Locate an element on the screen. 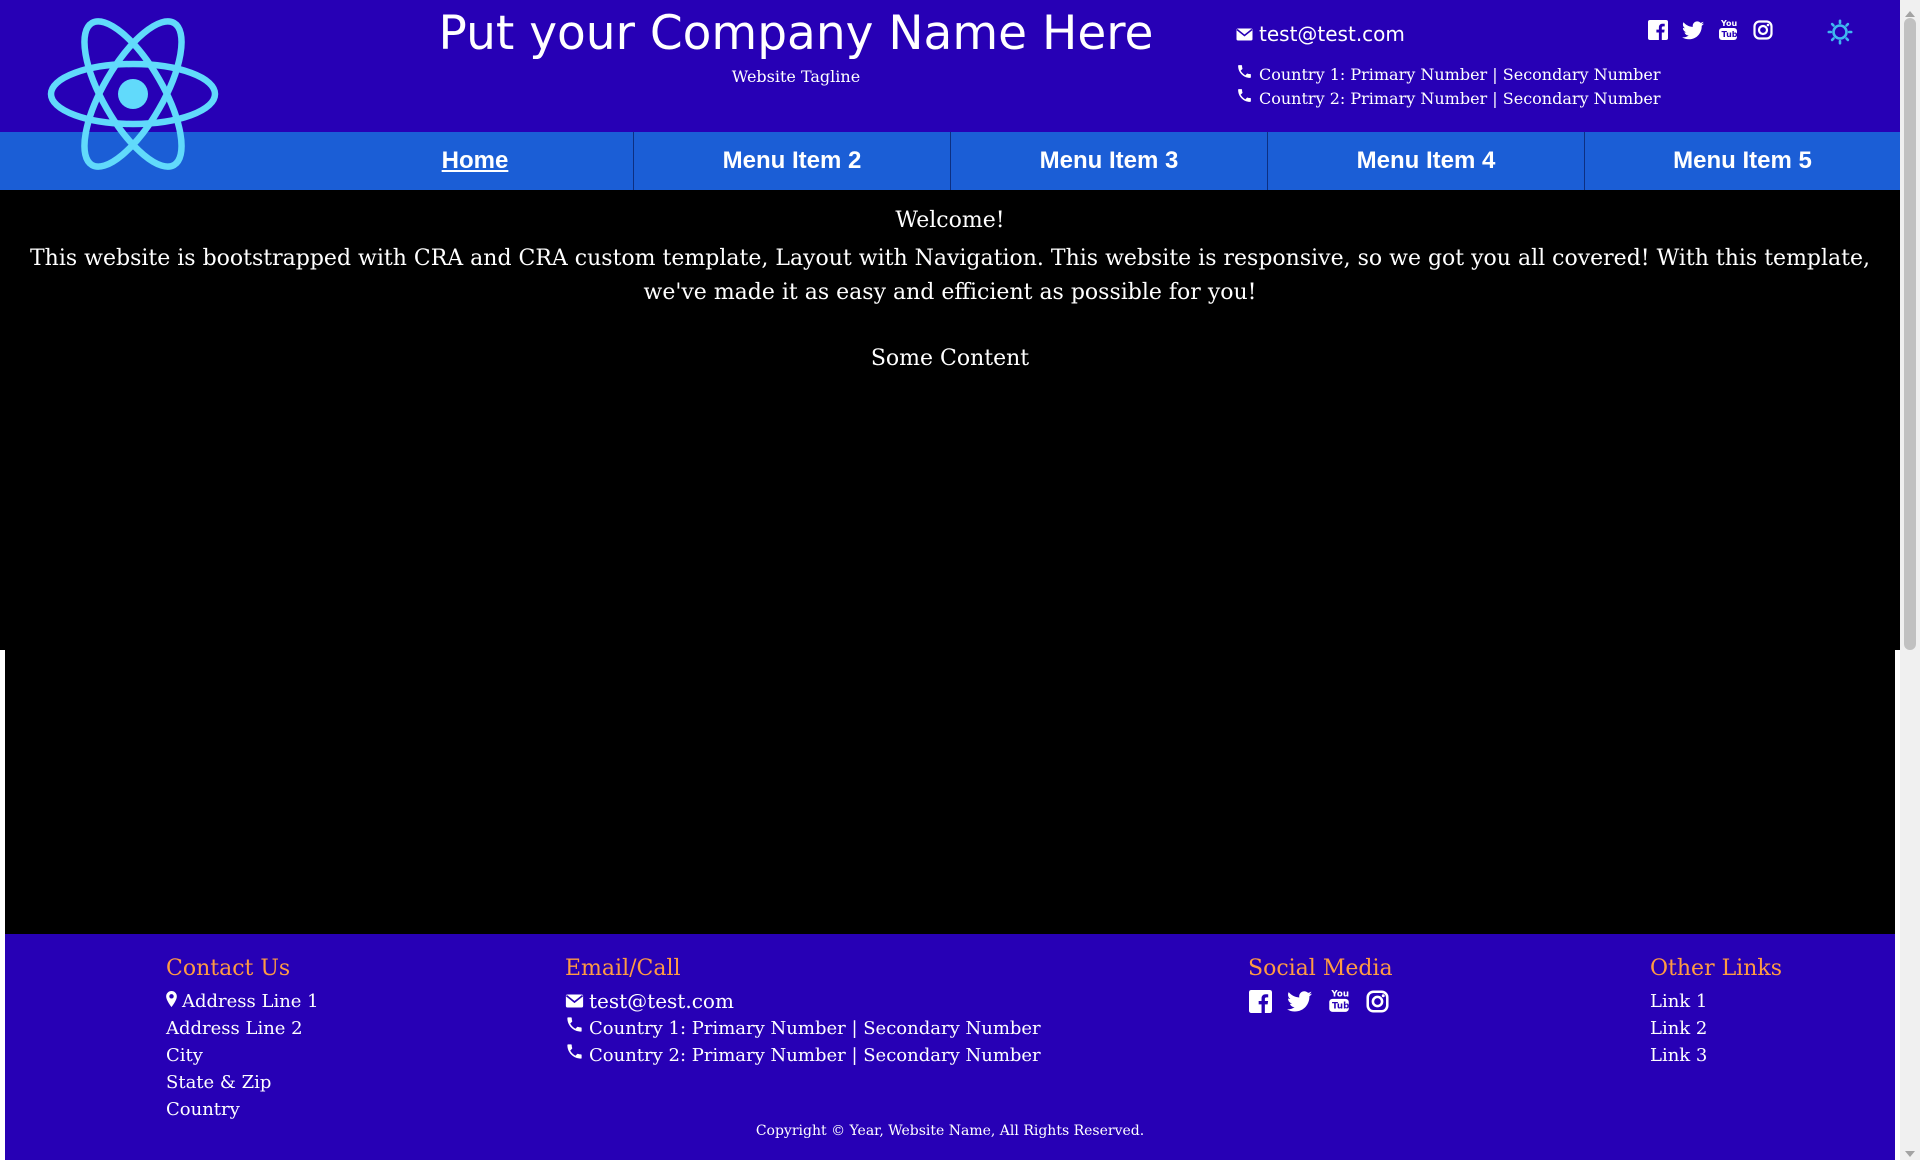  address-city: City is located at coordinates (184, 1055).